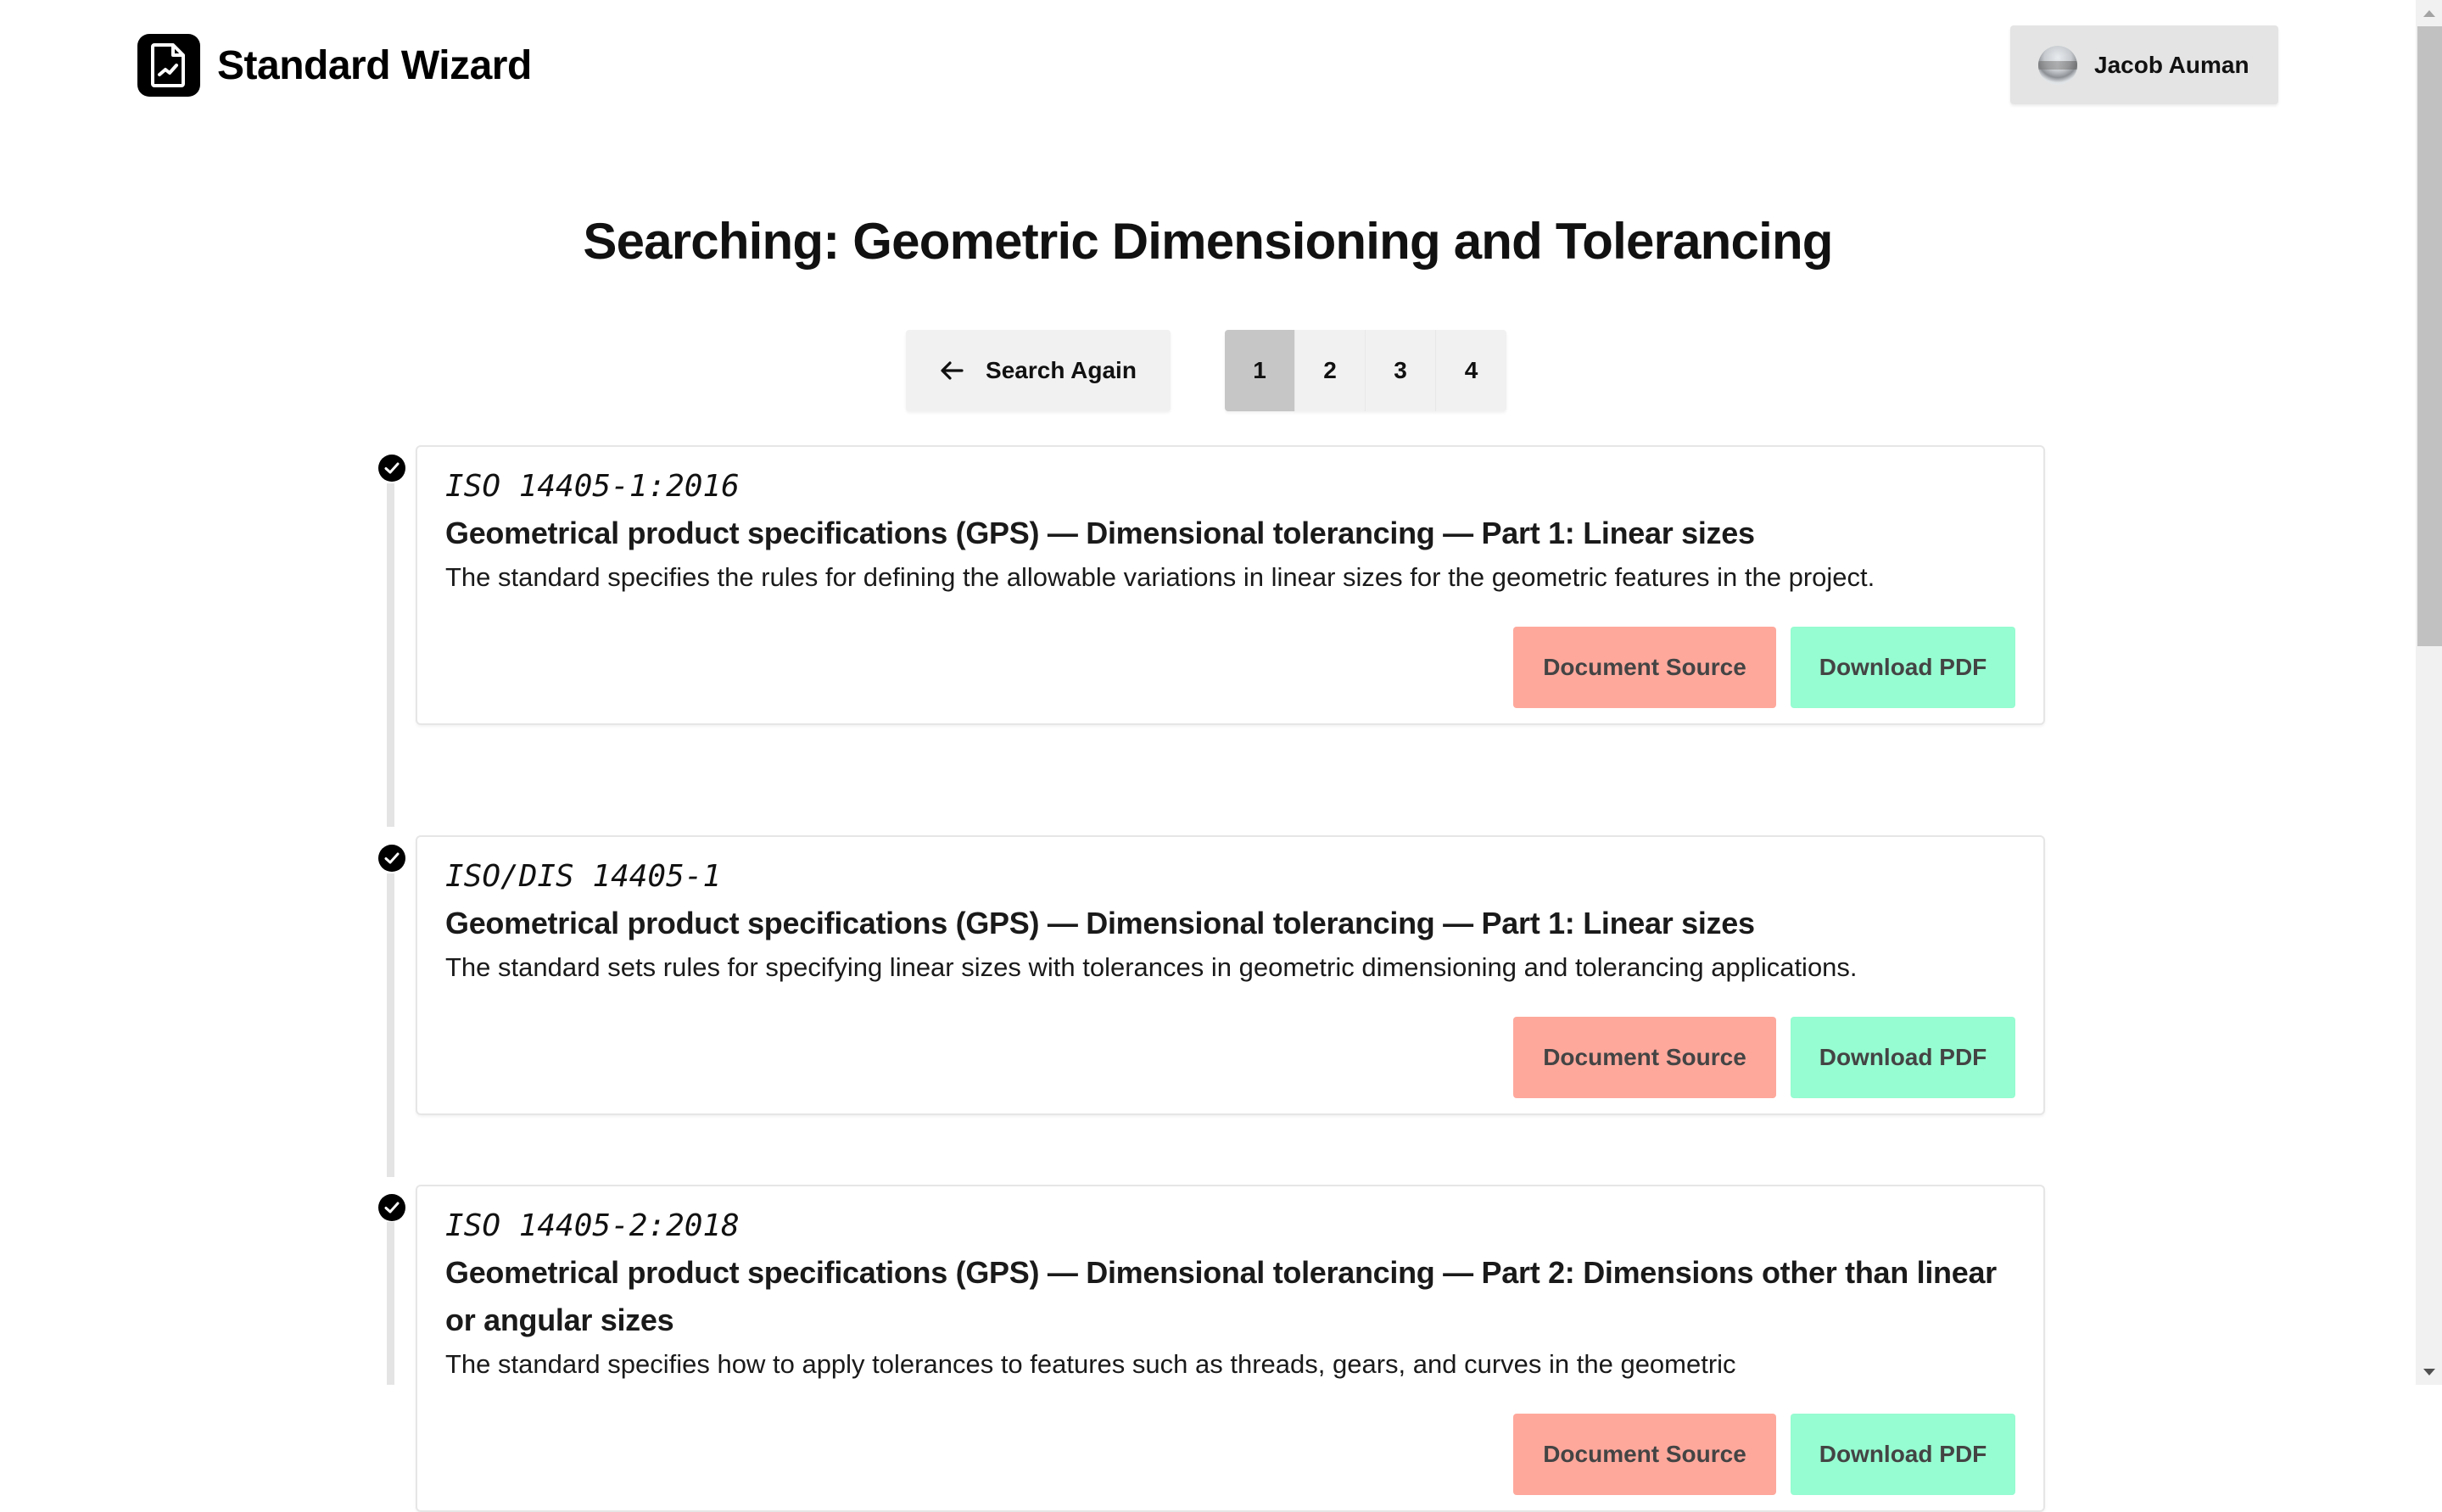 The height and width of the screenshot is (1512, 2442). Describe the element at coordinates (1471, 370) in the screenshot. I see `page-button-4: 4` at that location.